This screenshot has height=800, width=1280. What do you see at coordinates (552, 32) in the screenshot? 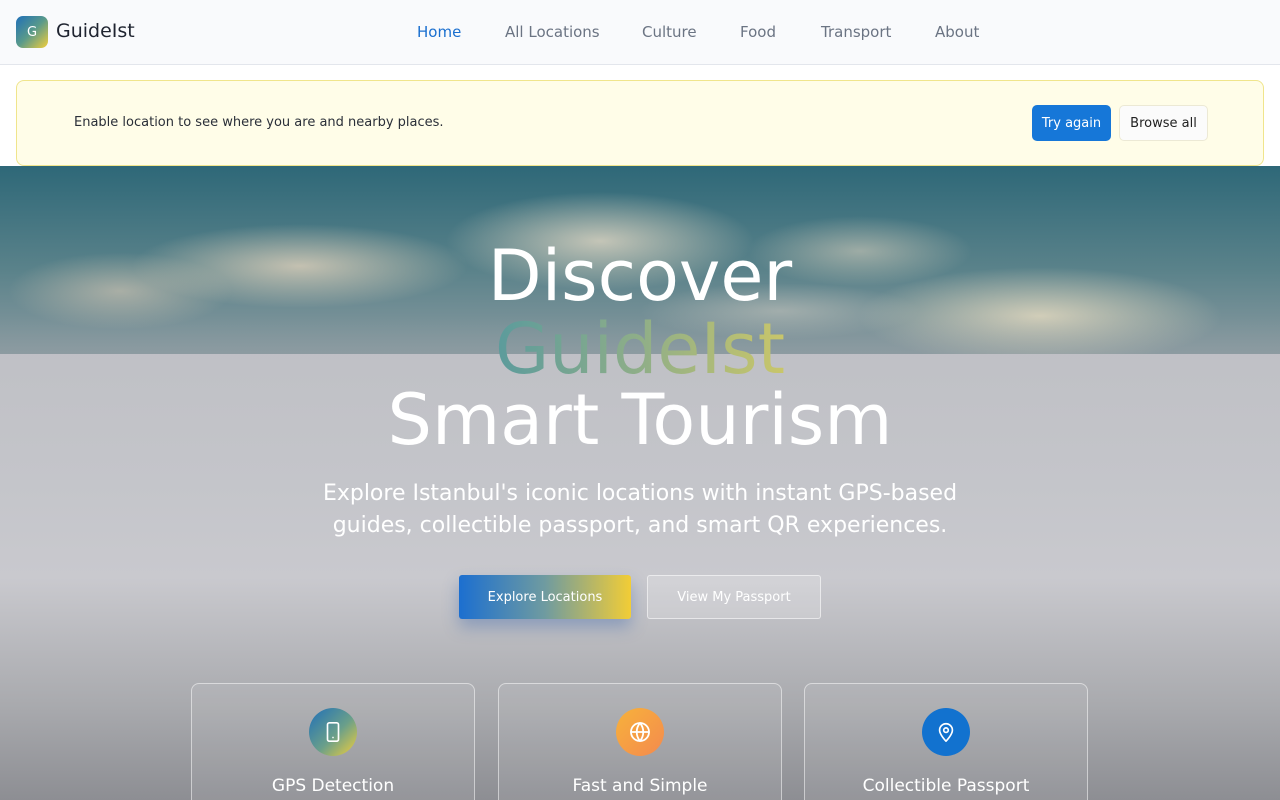
I see `nav-all-locations: All Locations` at bounding box center [552, 32].